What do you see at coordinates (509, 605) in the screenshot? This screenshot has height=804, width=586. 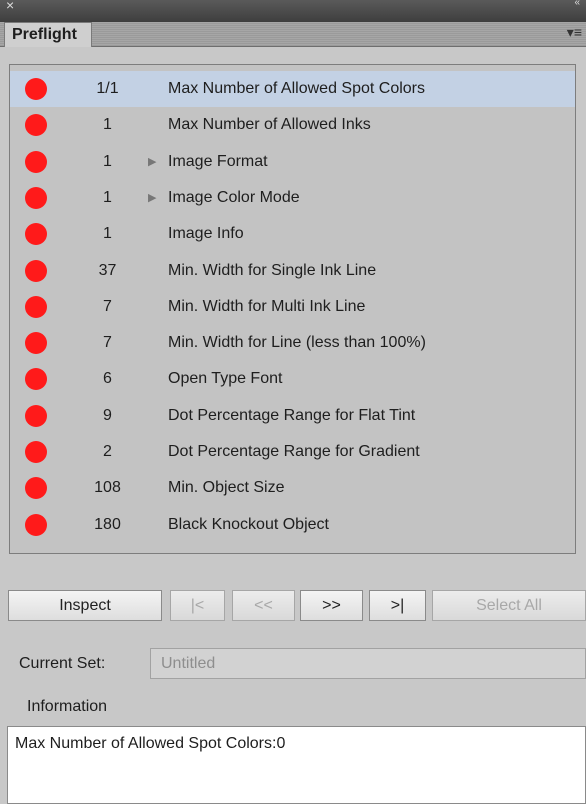 I see `select-all-button: Select All` at bounding box center [509, 605].